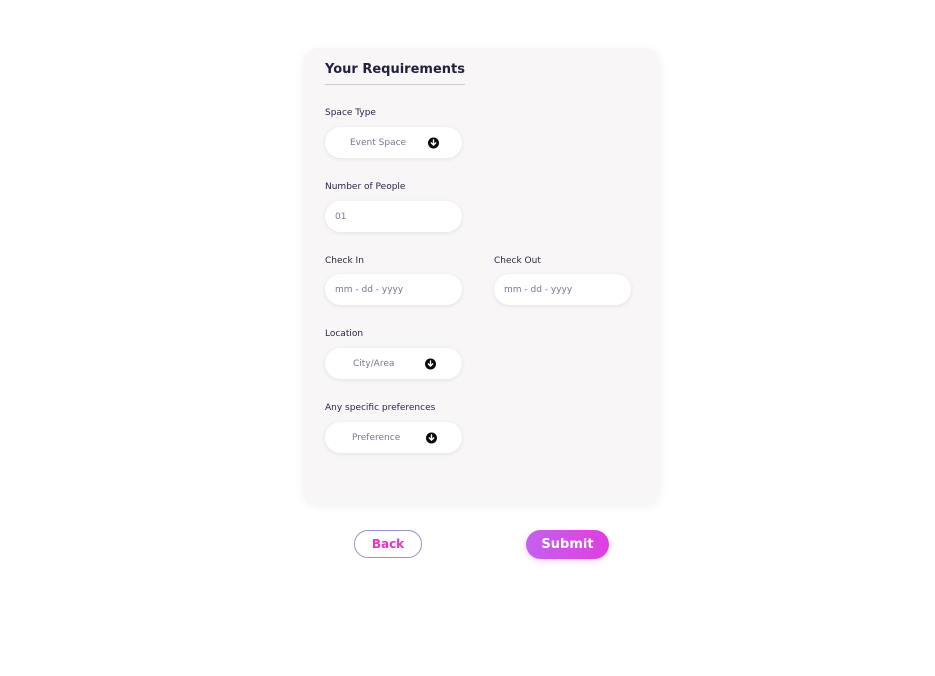 Image resolution: width=935 pixels, height=676 pixels. What do you see at coordinates (369, 289) in the screenshot?
I see `check-in-placeholder: mm - dd - yyyy` at bounding box center [369, 289].